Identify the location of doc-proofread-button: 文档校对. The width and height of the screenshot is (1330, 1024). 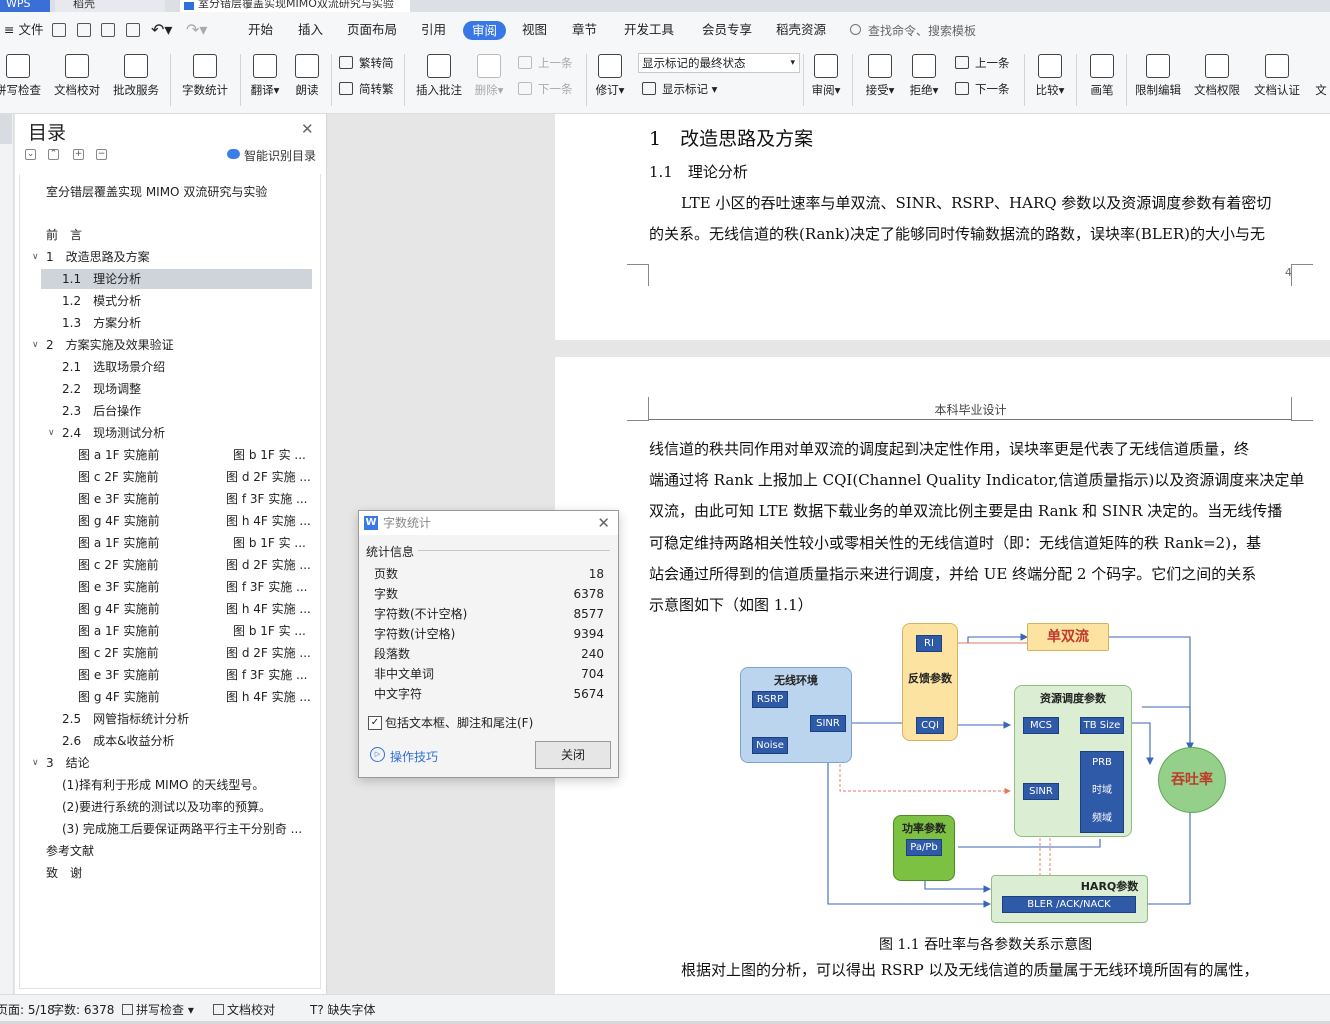
(77, 81).